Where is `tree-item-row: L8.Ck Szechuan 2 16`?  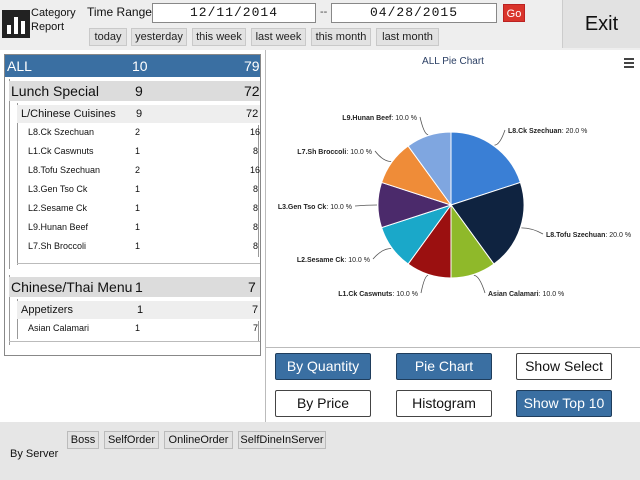
tree-item-row: L8.Ck Szechuan 2 16 is located at coordinates (132, 132).